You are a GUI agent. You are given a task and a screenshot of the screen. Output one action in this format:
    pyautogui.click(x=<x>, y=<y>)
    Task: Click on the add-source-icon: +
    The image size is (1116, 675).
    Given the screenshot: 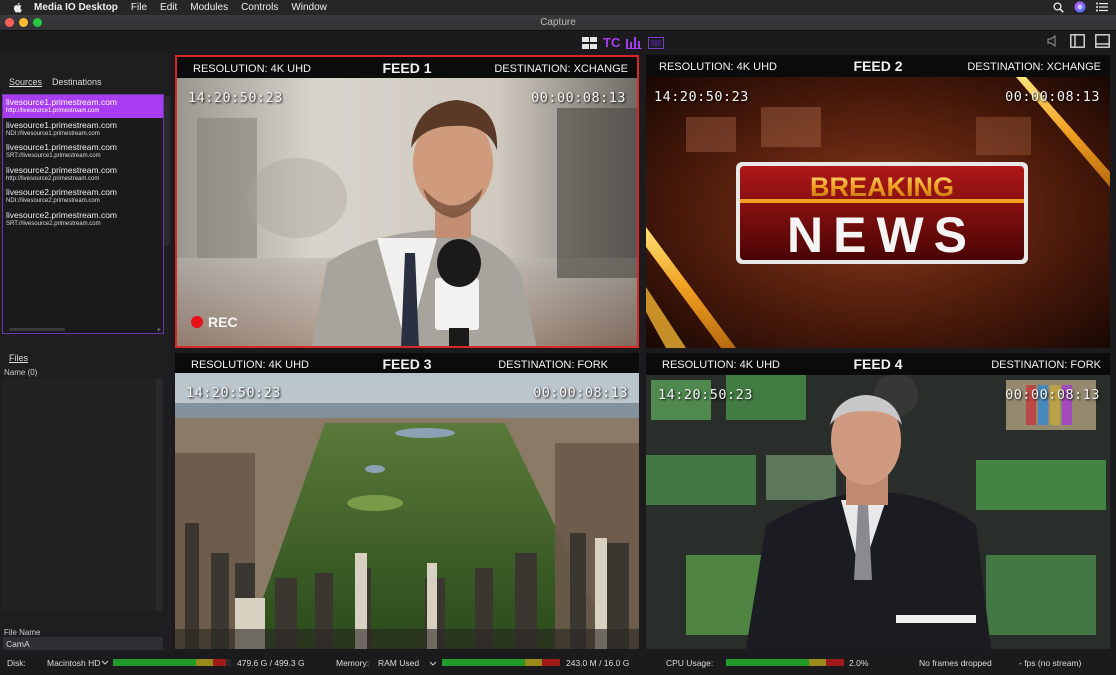 What is the action you would take?
    pyautogui.click(x=159, y=330)
    